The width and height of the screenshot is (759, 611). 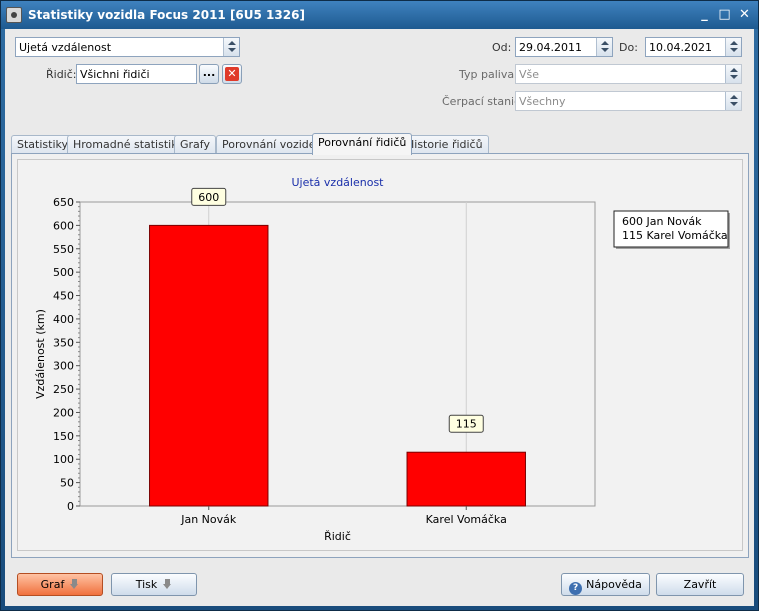 I want to click on y-tick-label: 400, so click(x=63, y=319).